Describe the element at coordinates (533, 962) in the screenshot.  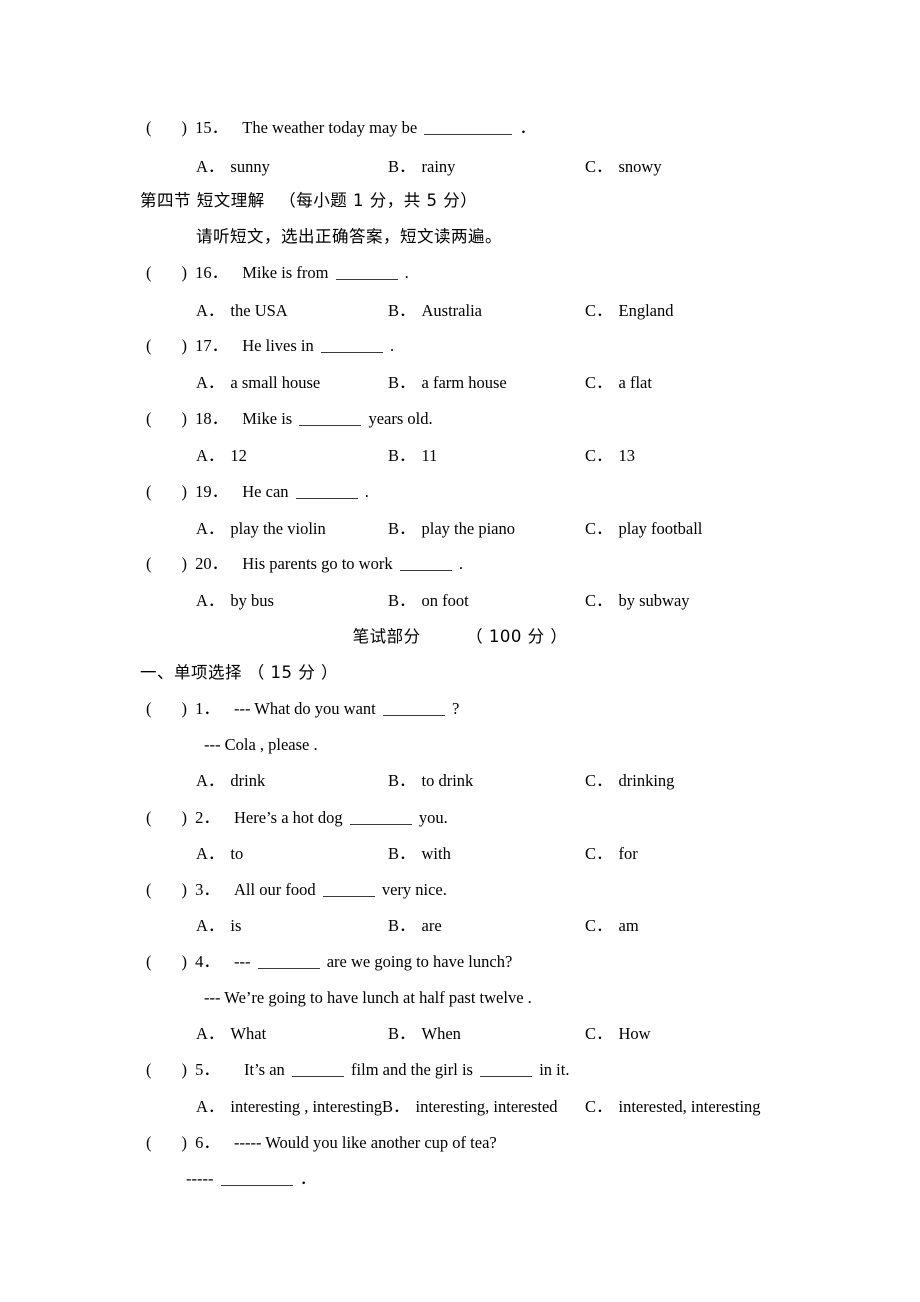
I see `written-question-4-stem: () 4． --- are we going to have lunch?` at that location.